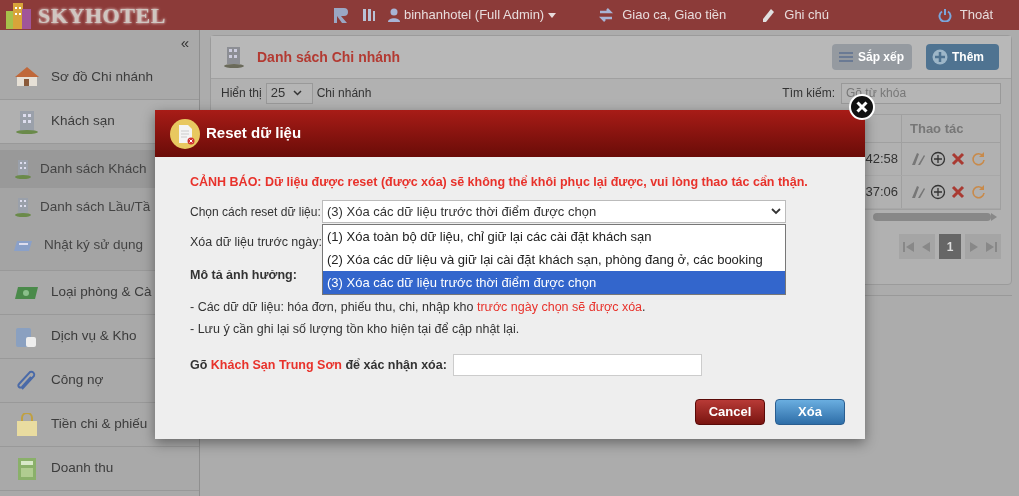 This screenshot has height=496, width=1019. What do you see at coordinates (329, 57) in the screenshot?
I see `panel-title: Danh sách Chi nhánh` at bounding box center [329, 57].